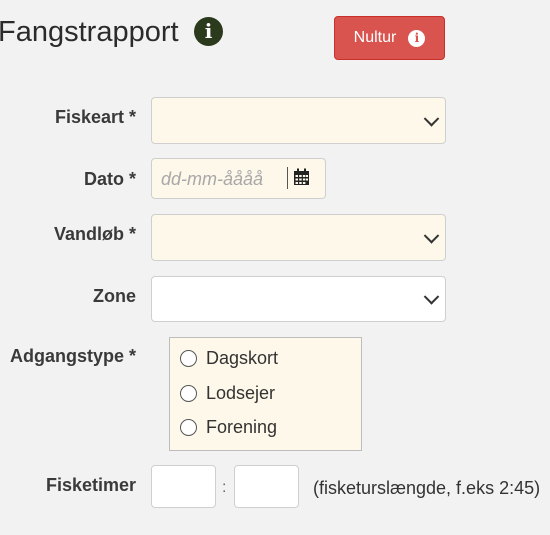 The height and width of the screenshot is (535, 550). What do you see at coordinates (242, 358) in the screenshot?
I see `radio-label: Dagskort` at bounding box center [242, 358].